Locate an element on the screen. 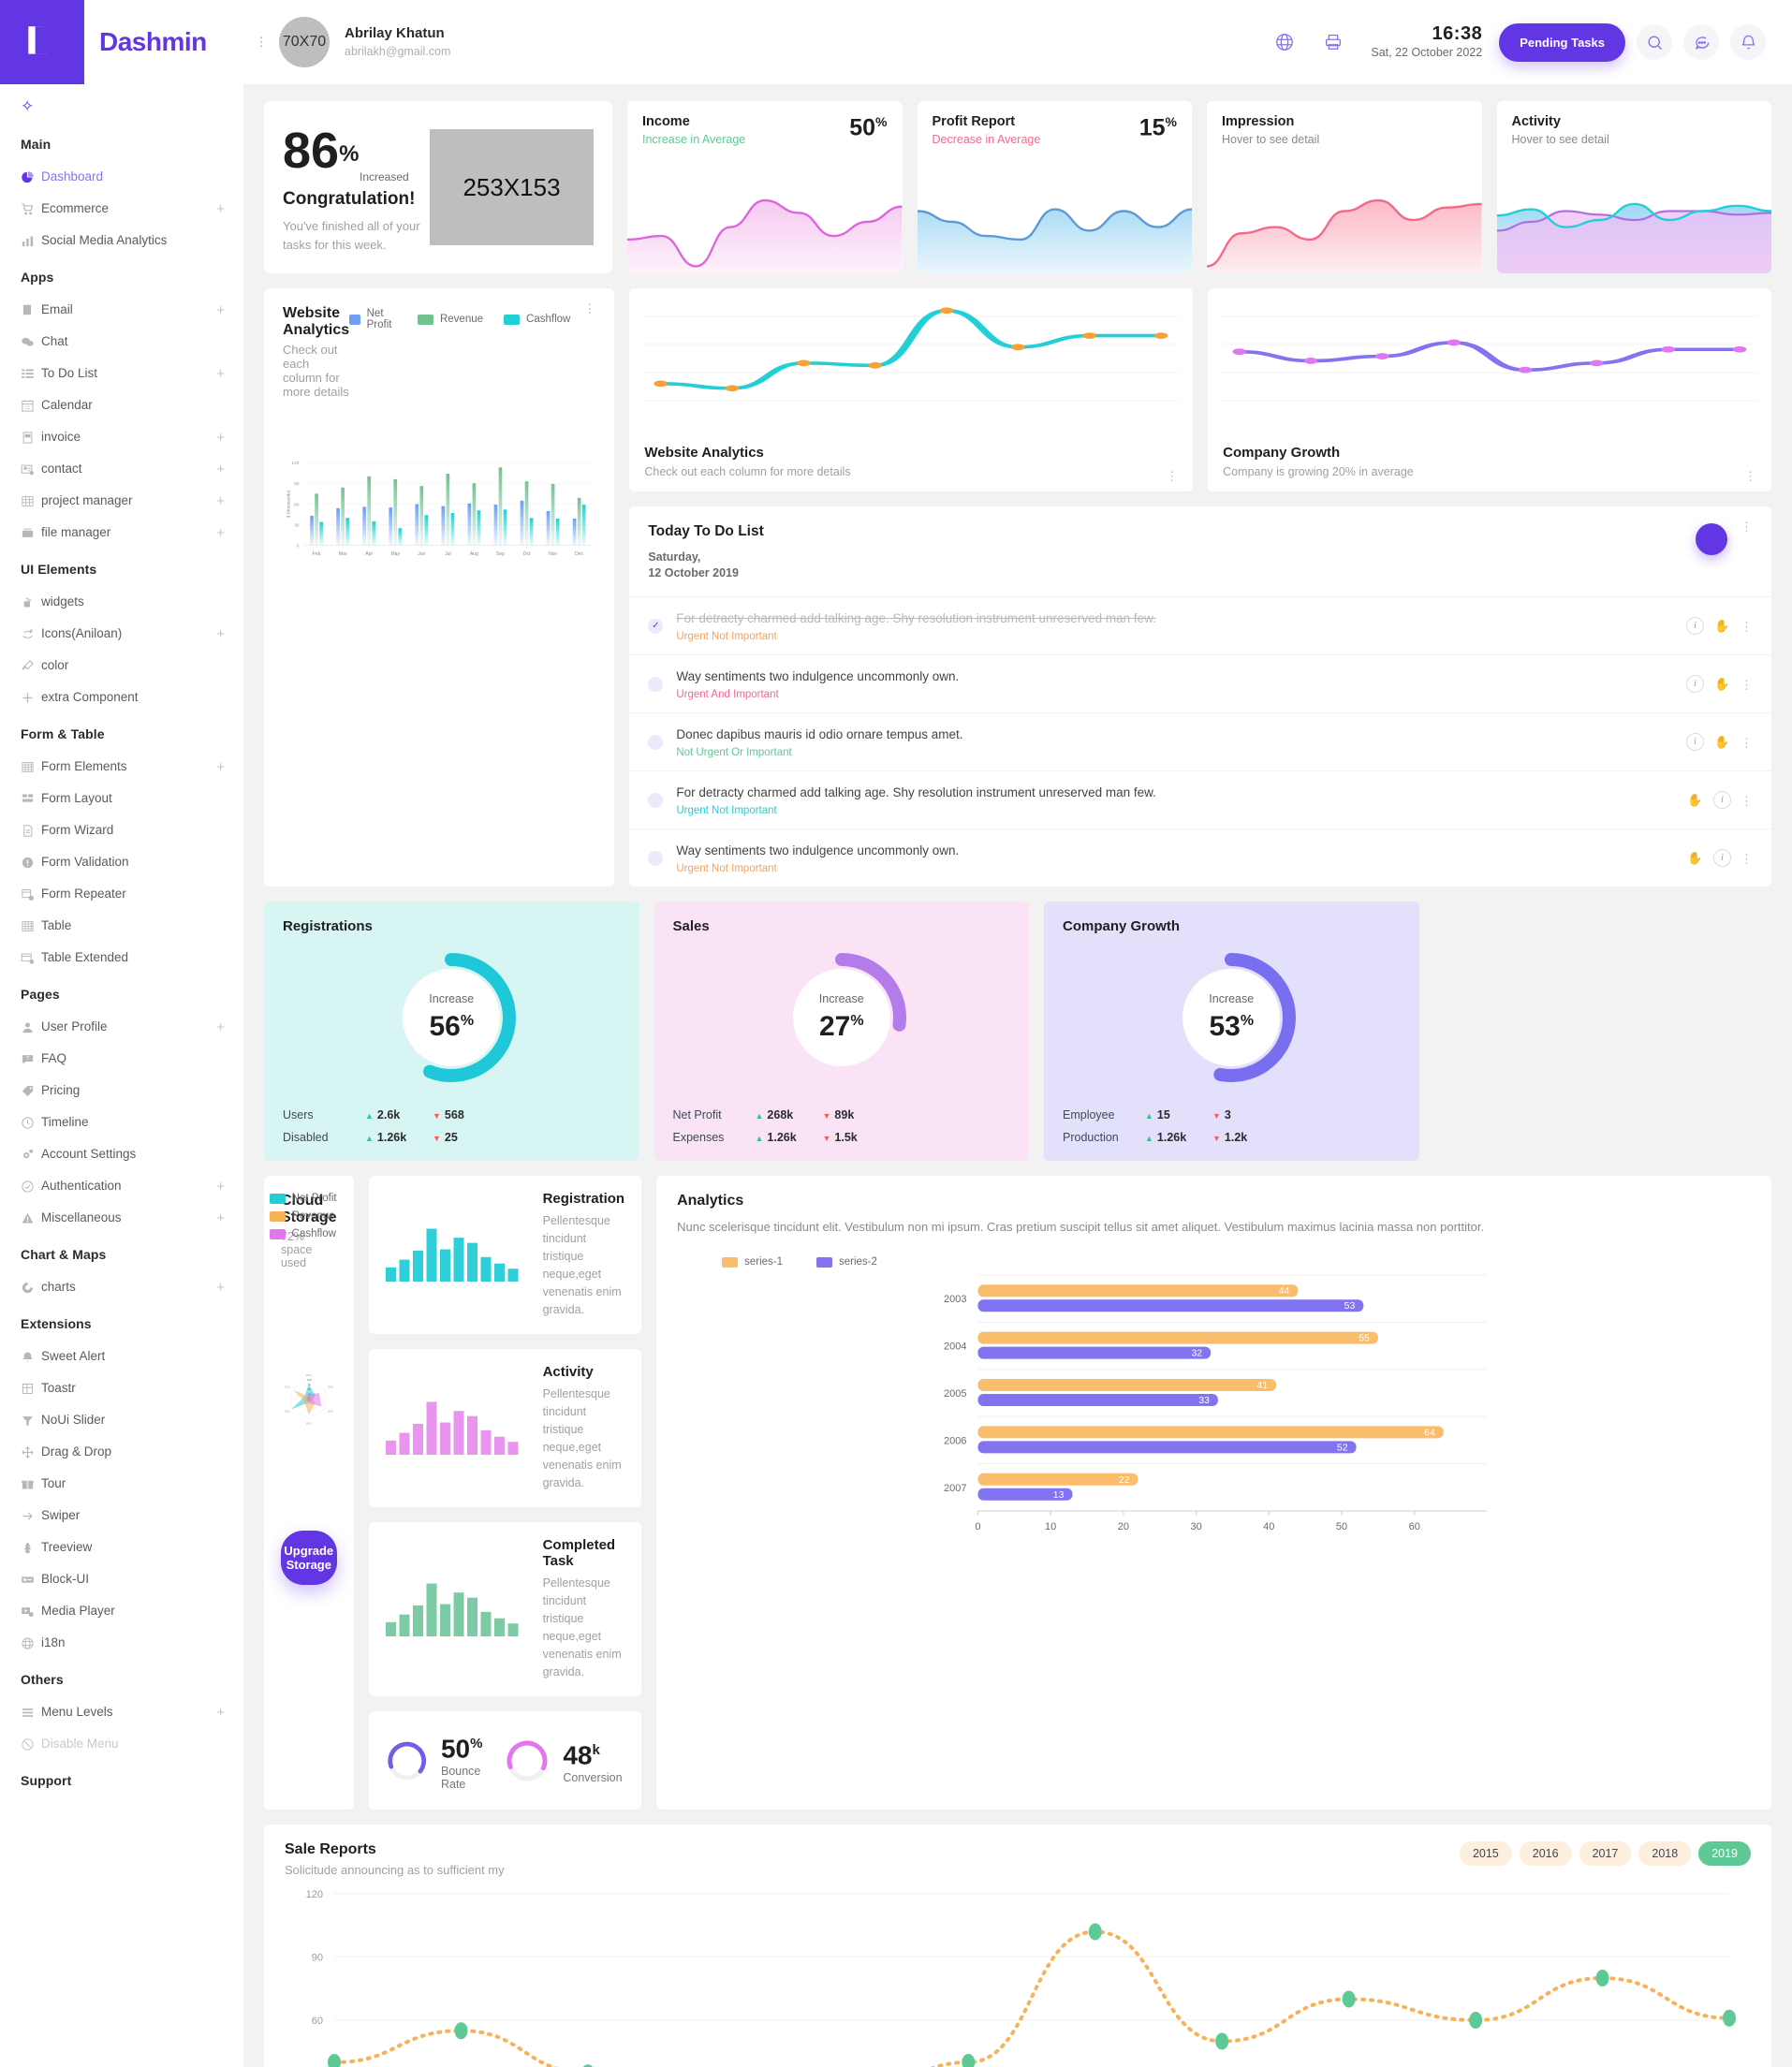  sidebar-item-user-profile: User Profile + is located at coordinates (121, 1027).